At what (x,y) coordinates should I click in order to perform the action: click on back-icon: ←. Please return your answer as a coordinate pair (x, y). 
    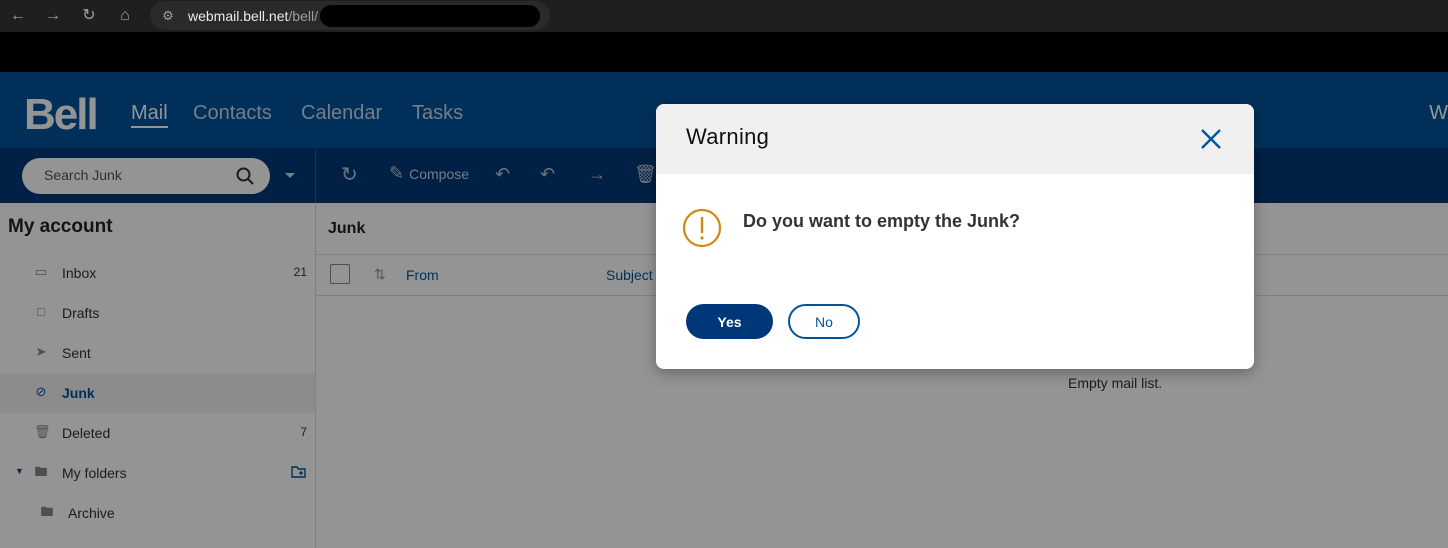
    Looking at the image, I should click on (18, 16).